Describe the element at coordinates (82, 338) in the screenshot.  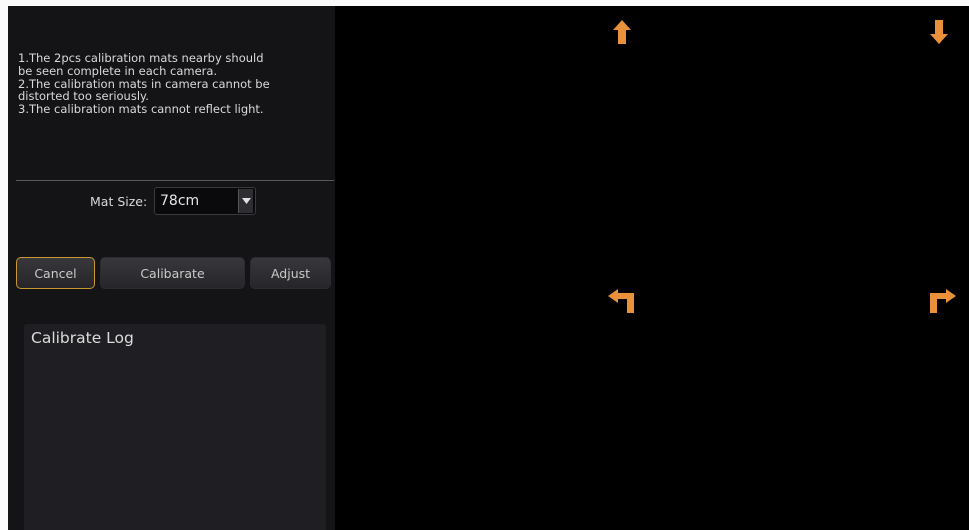
I see `calibrate-log-title: Calibrate Log` at that location.